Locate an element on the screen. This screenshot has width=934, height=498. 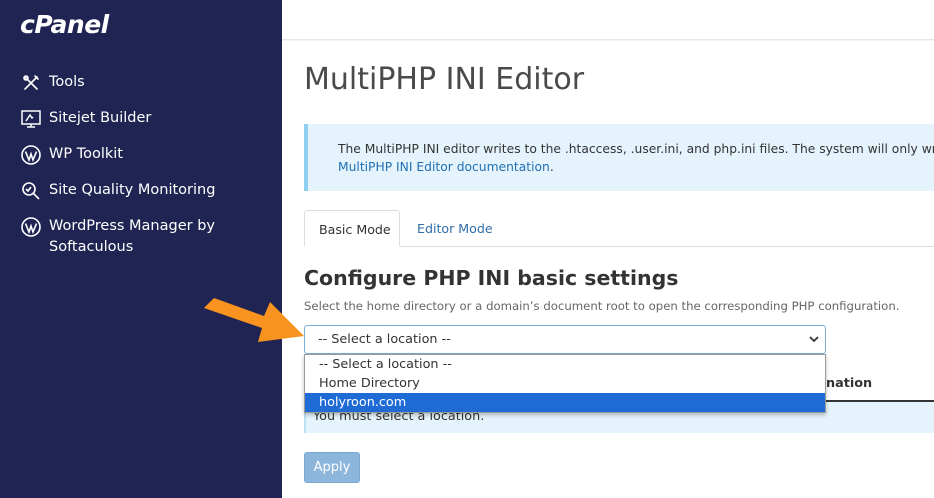
top-bar is located at coordinates (608, 20).